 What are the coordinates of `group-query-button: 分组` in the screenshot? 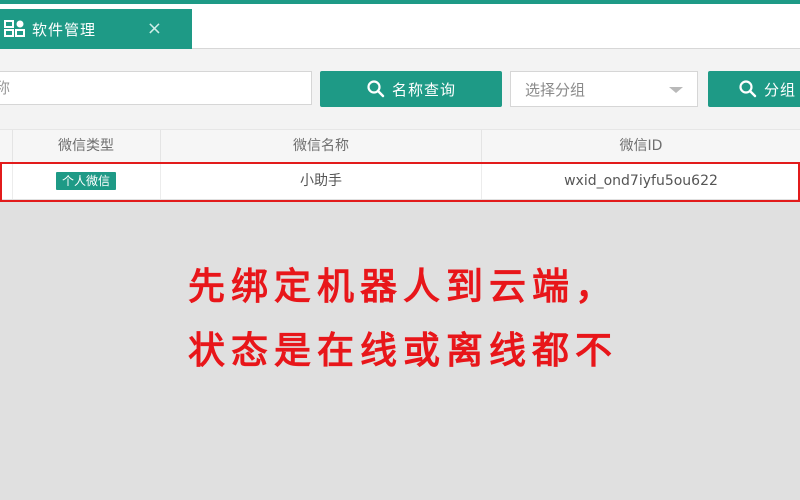 It's located at (754, 89).